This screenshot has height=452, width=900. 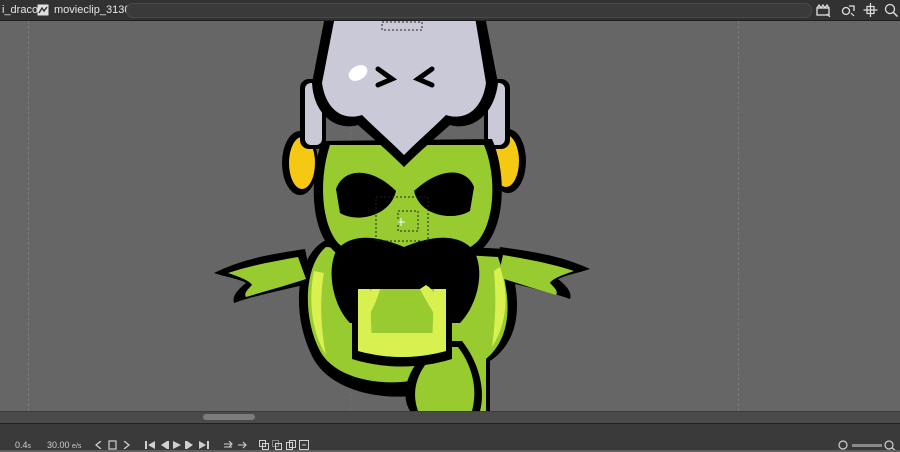 I want to click on next-insert-icon, so click(x=126, y=445).